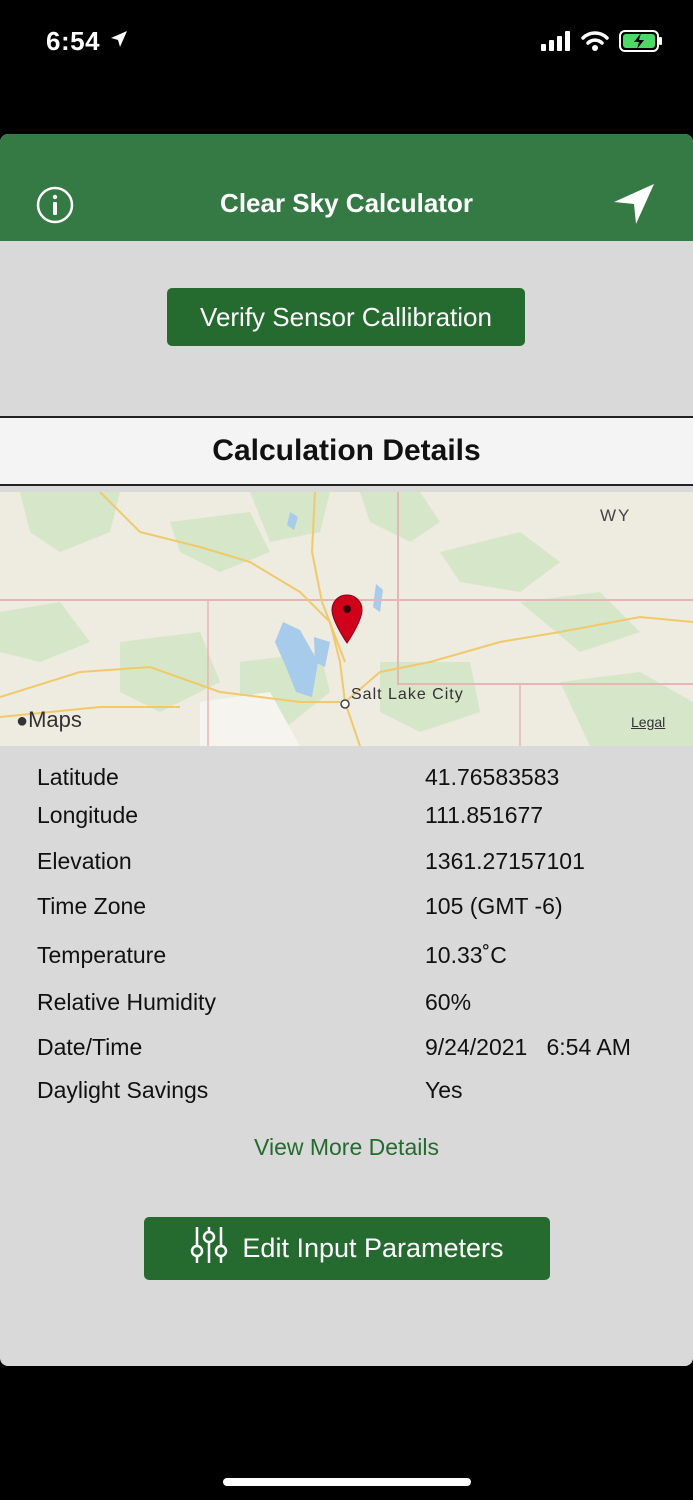  I want to click on battery-charging-icon, so click(641, 43).